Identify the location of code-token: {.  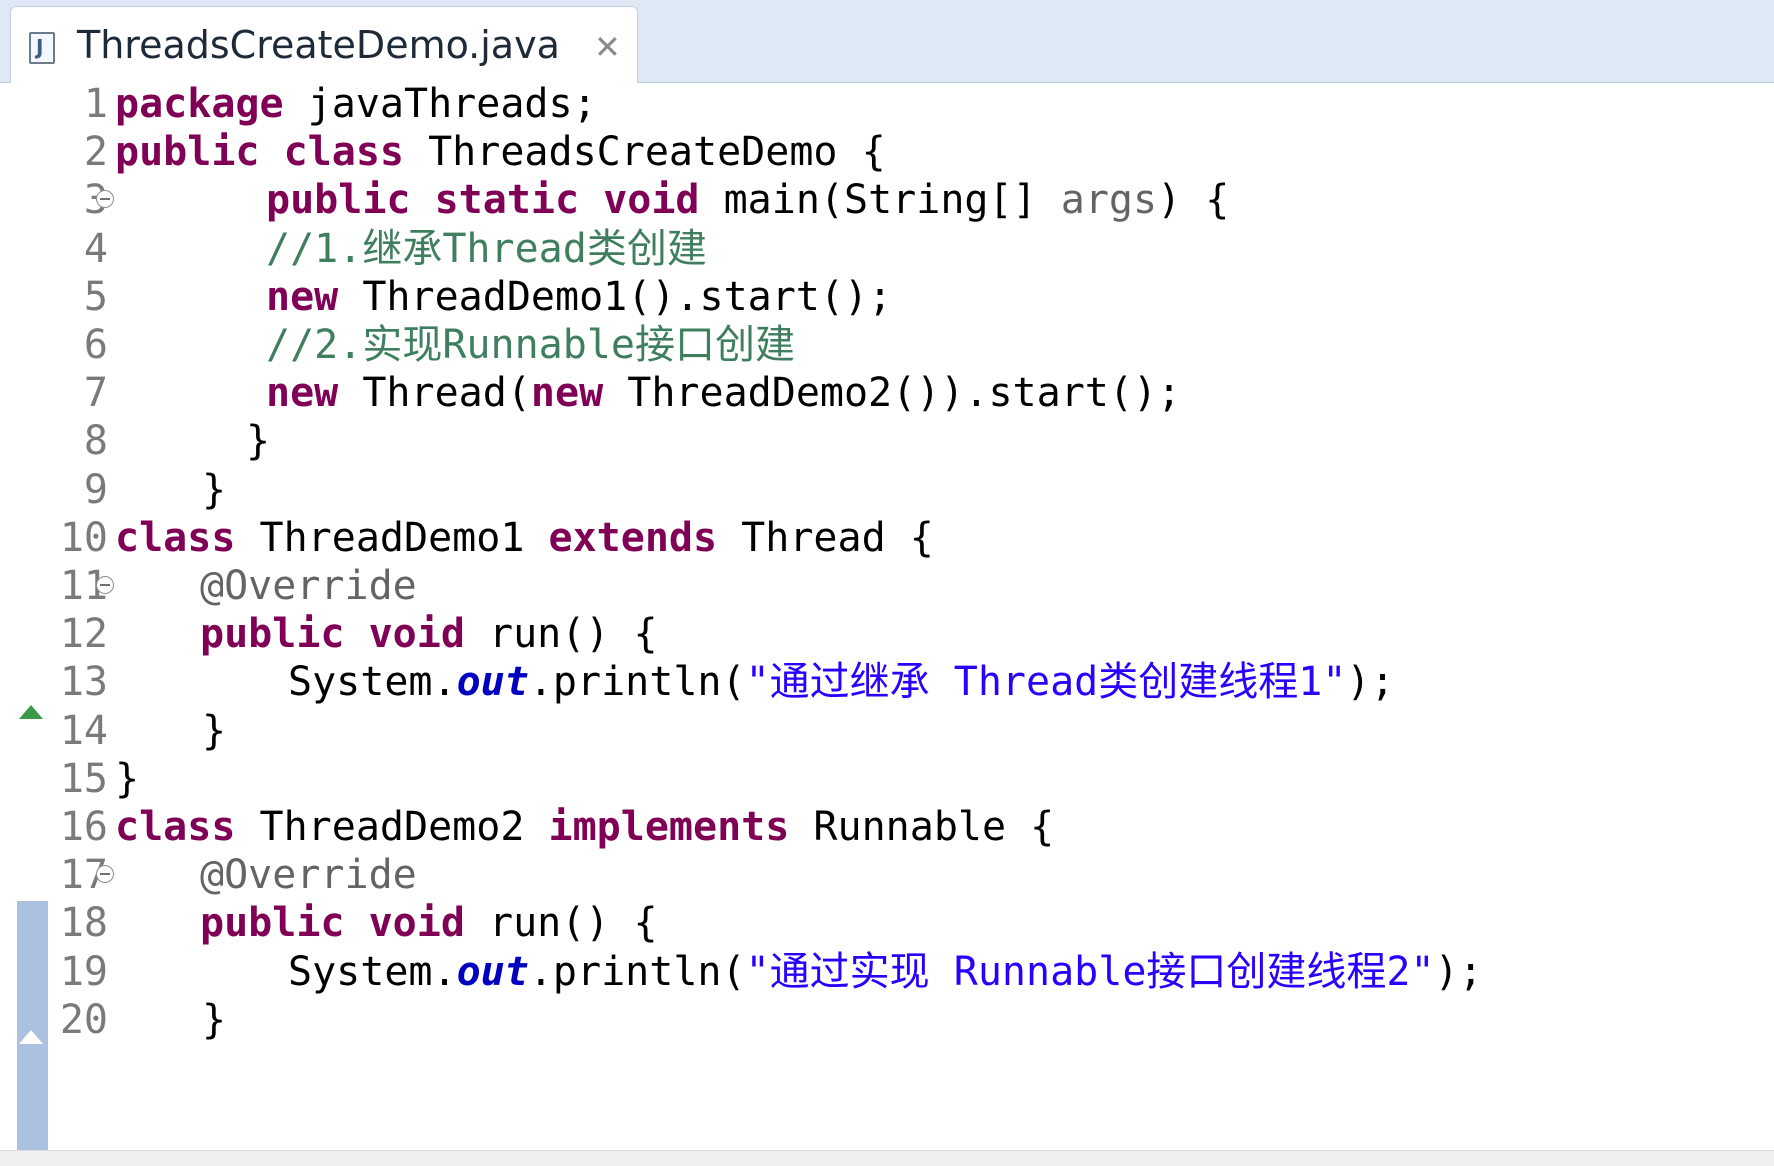
(1042, 827).